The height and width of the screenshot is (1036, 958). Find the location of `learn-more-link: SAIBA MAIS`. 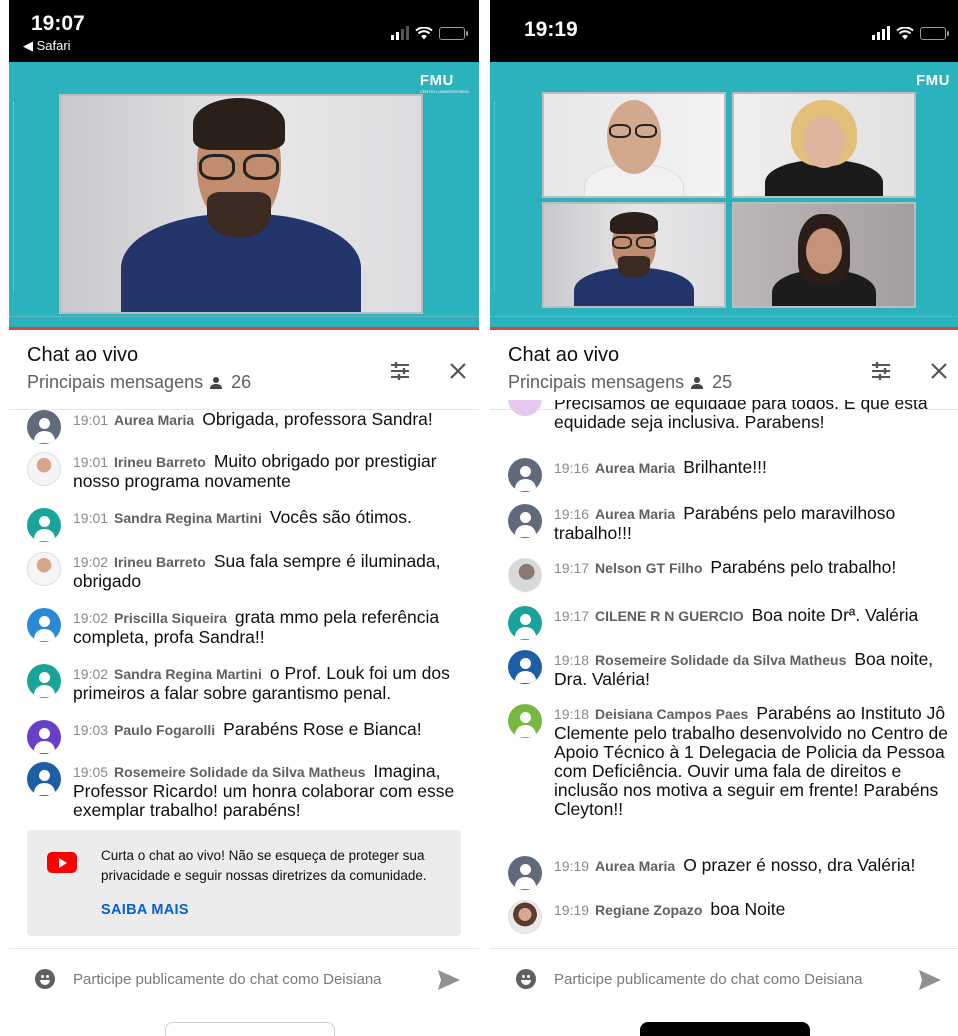

learn-more-link: SAIBA MAIS is located at coordinates (145, 910).